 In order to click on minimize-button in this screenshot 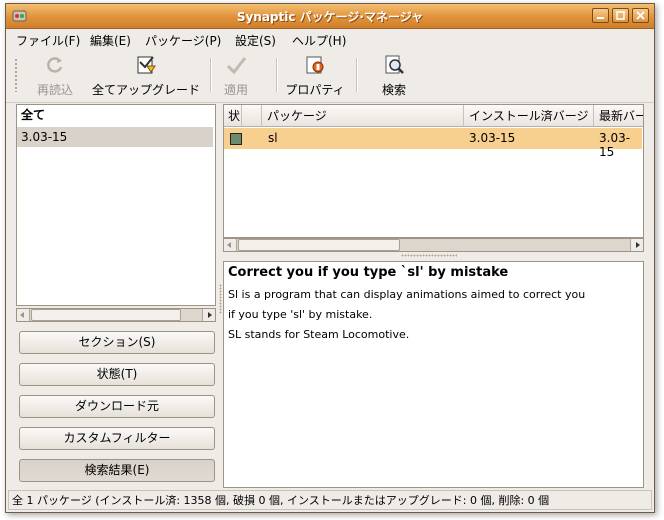, I will do `click(600, 15)`.